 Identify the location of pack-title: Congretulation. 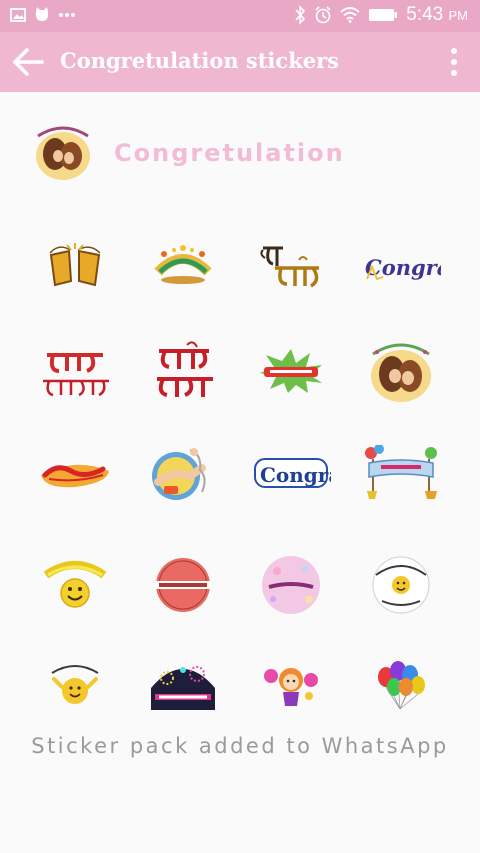
(229, 153).